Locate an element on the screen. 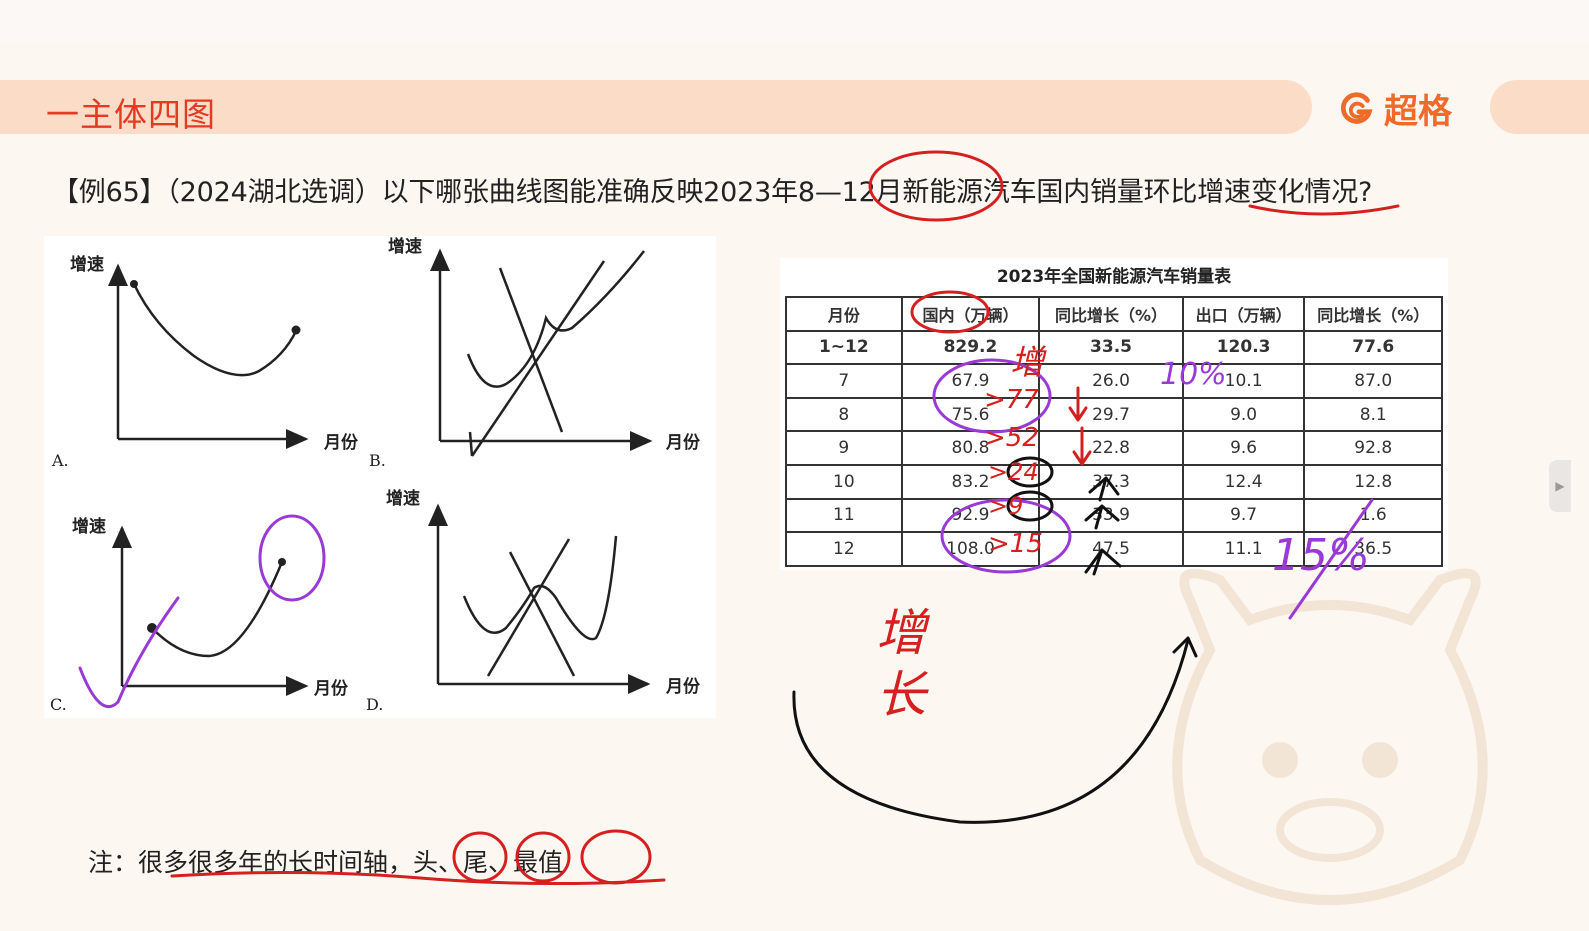  table-cell: 87.0 is located at coordinates (1373, 381).